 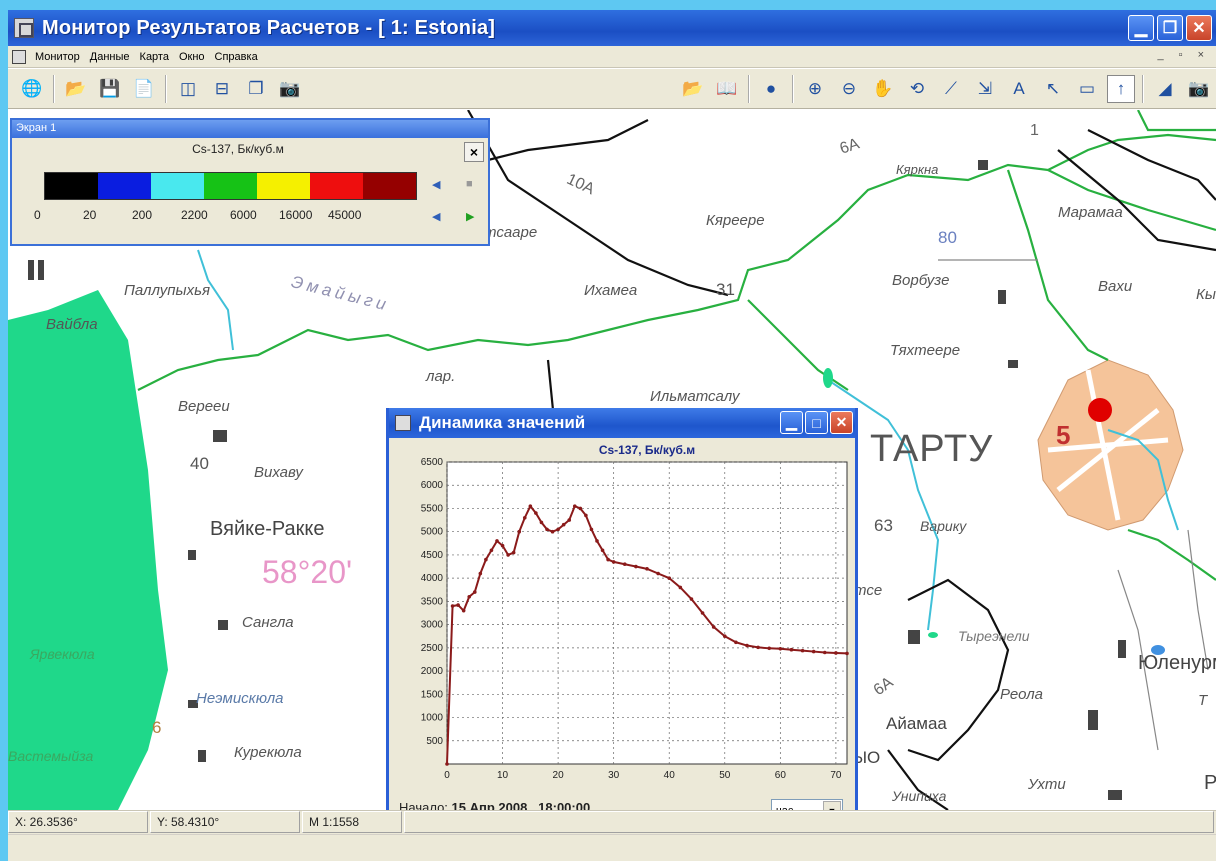 I want to click on maximize-button: □, so click(x=816, y=422).